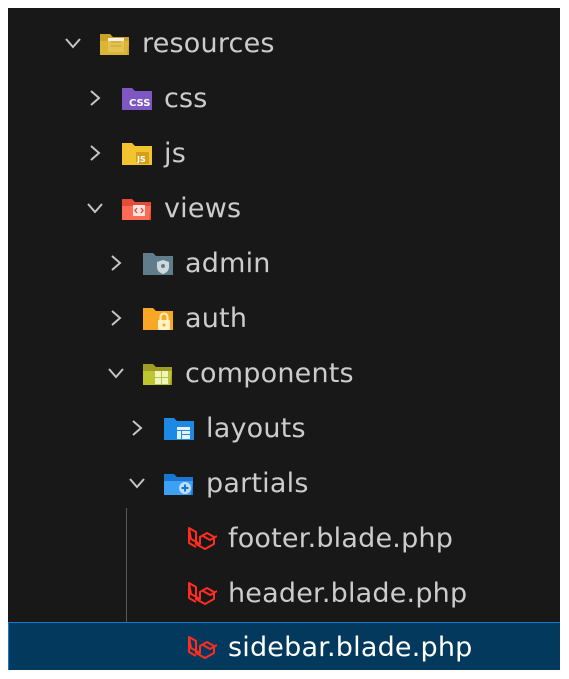 The image size is (569, 679). What do you see at coordinates (284, 318) in the screenshot?
I see `tree-item-auth: auth` at bounding box center [284, 318].